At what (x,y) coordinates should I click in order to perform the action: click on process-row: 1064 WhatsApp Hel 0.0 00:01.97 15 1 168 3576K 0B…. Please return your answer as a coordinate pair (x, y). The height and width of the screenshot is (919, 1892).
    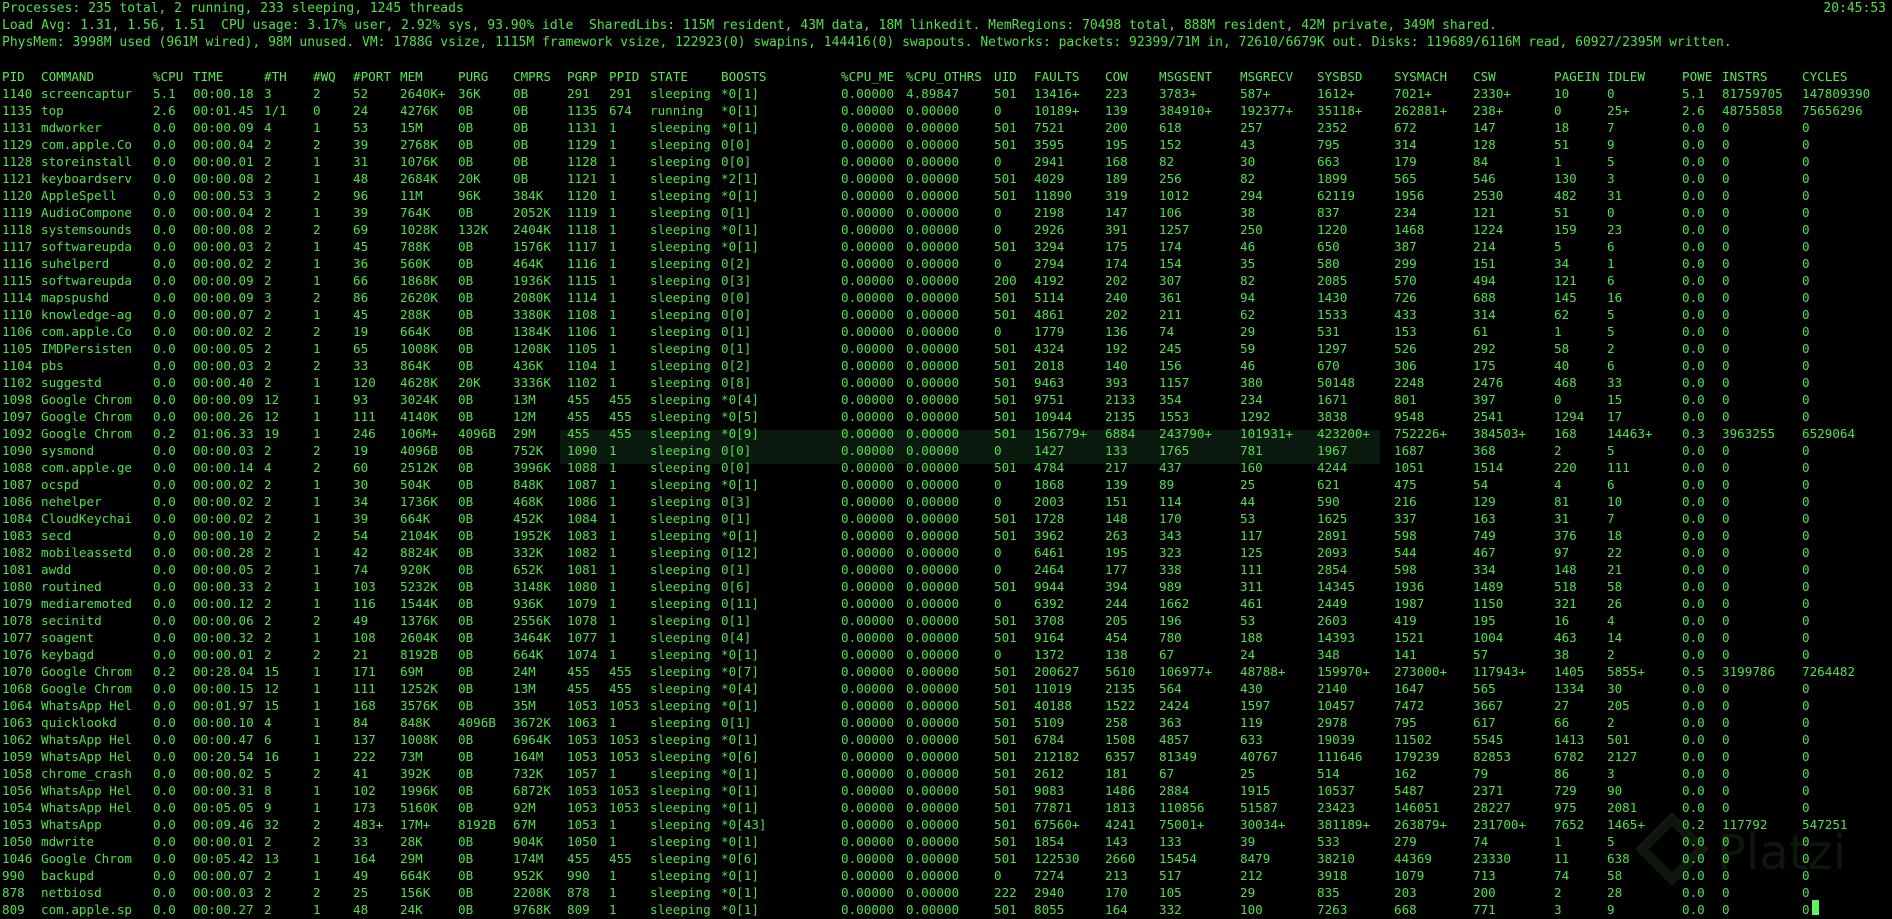
    Looking at the image, I should click on (946, 705).